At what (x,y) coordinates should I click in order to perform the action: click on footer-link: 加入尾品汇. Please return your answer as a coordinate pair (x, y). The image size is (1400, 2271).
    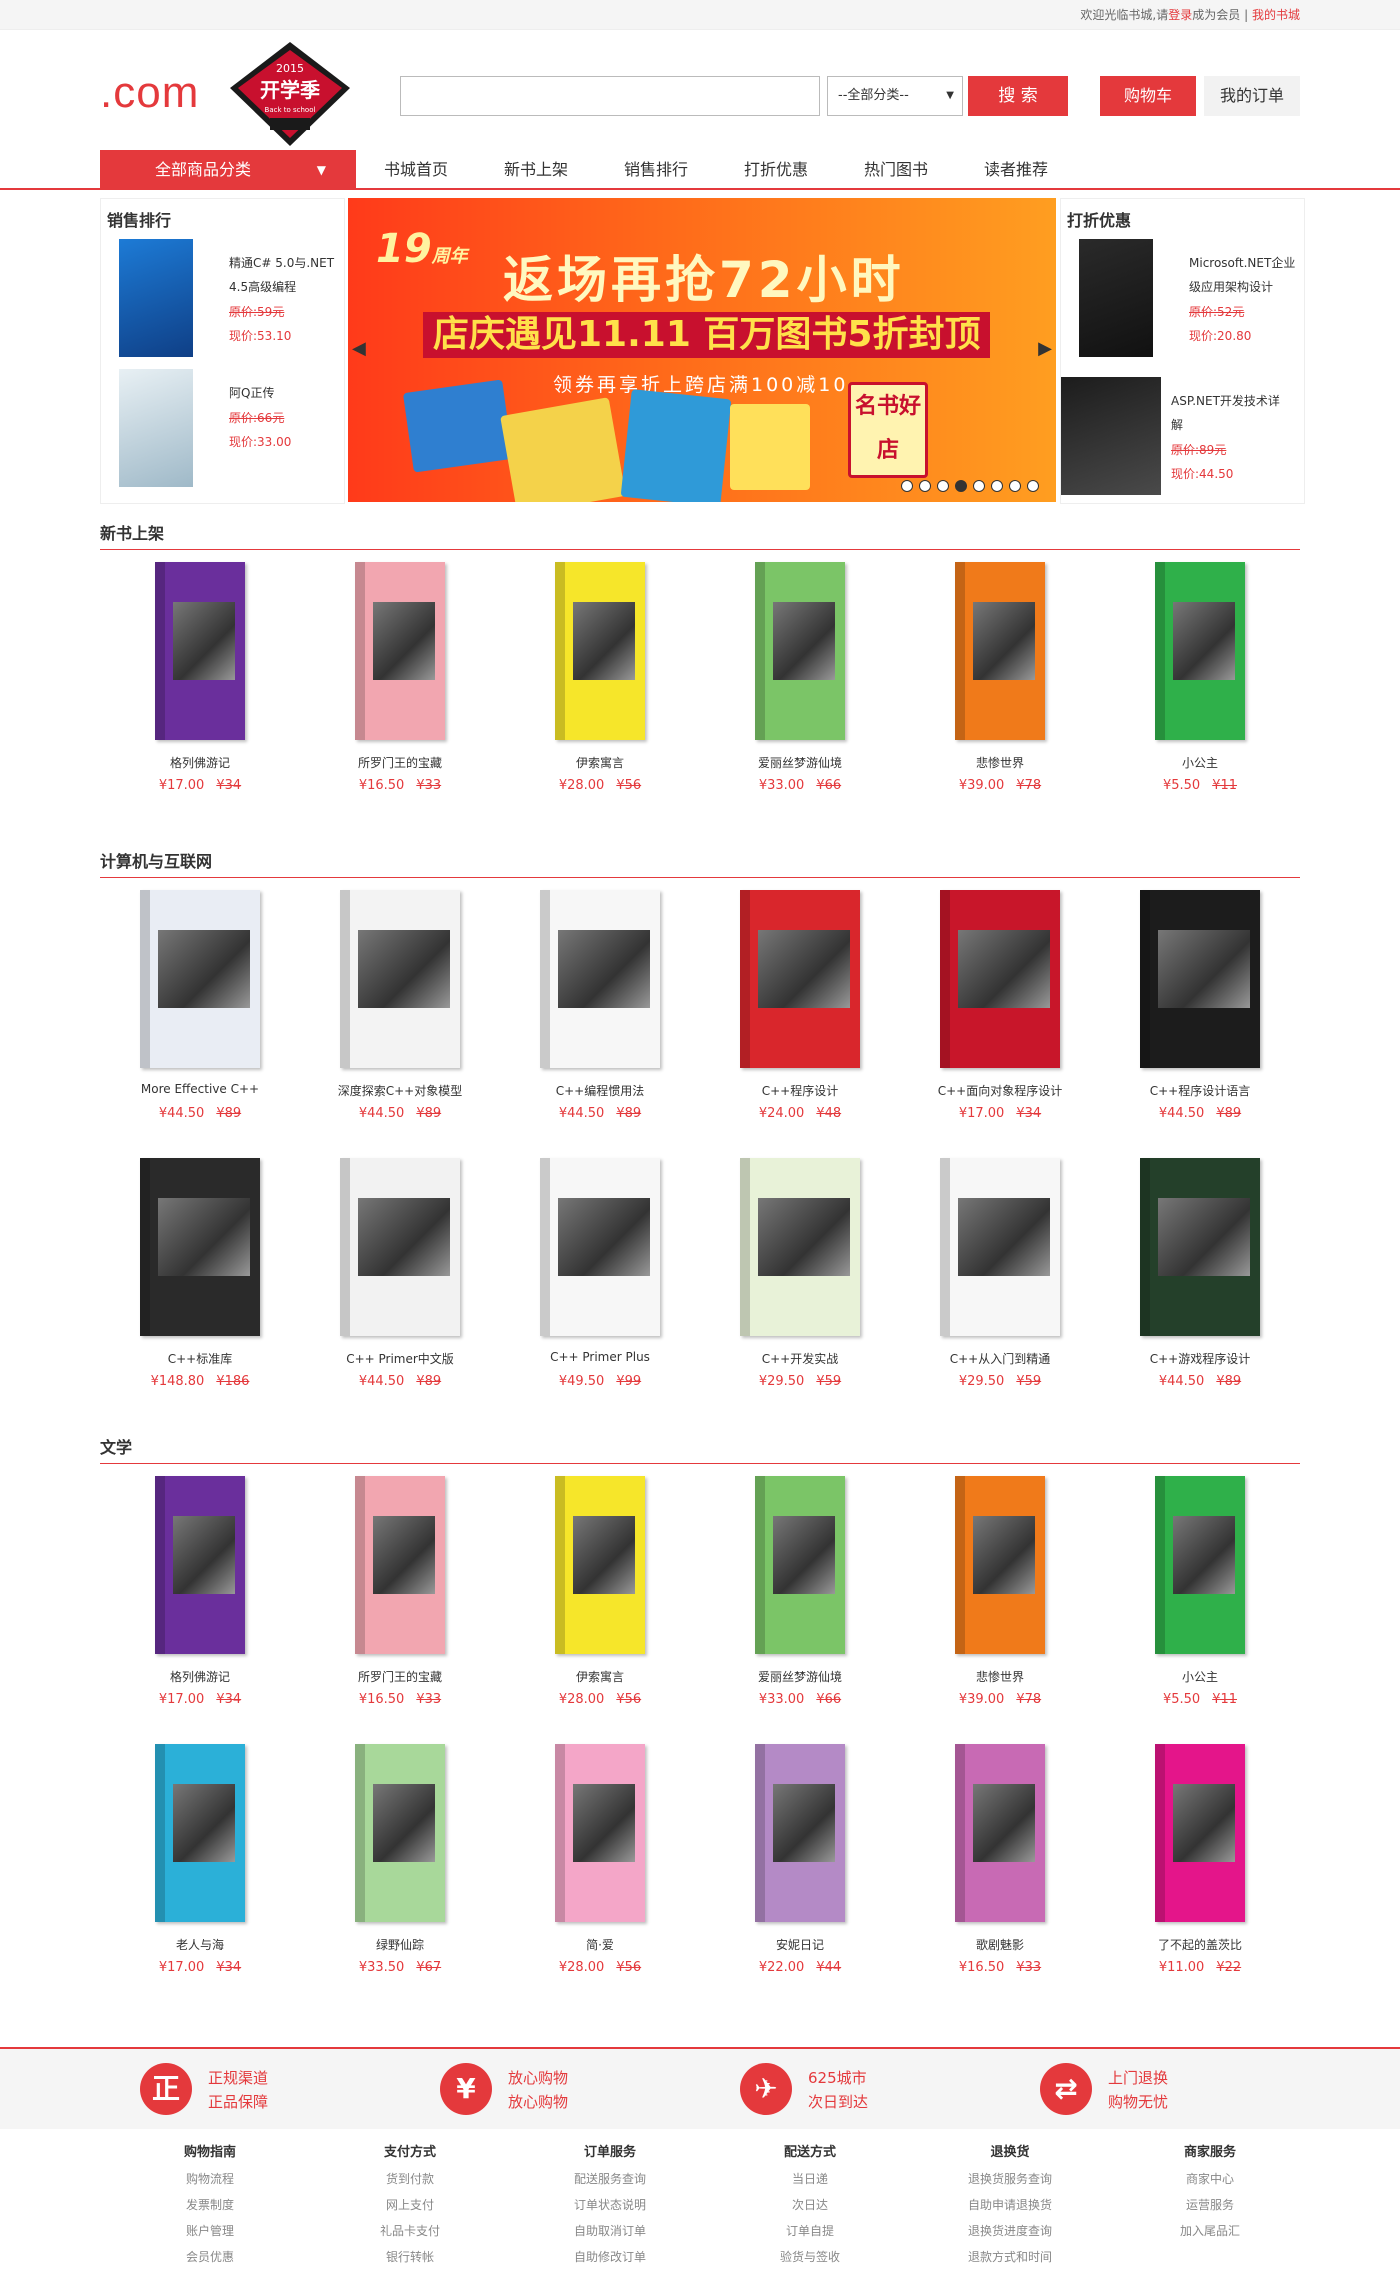
    Looking at the image, I should click on (1210, 2231).